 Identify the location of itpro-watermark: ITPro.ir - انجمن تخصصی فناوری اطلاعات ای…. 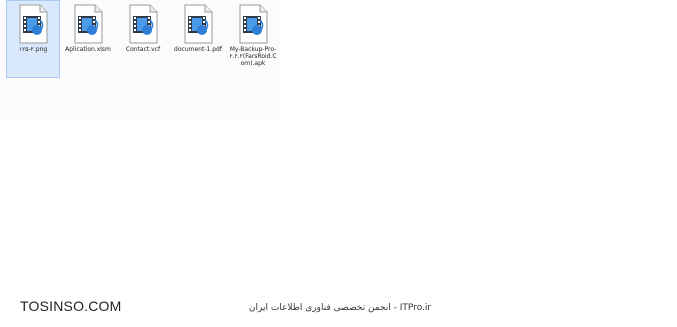
(340, 308).